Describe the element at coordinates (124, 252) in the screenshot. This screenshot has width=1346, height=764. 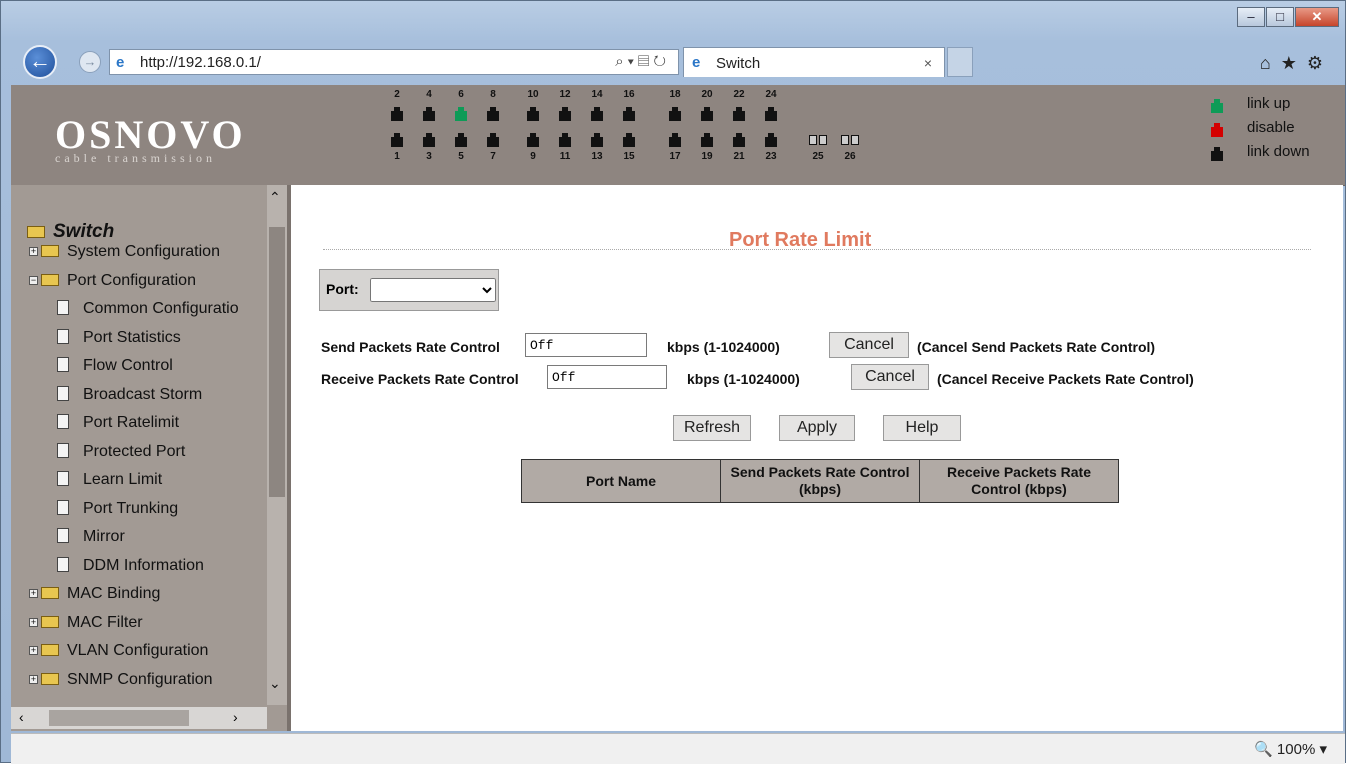
I see `sidebar-item-system-configuration: + System Configuration` at that location.